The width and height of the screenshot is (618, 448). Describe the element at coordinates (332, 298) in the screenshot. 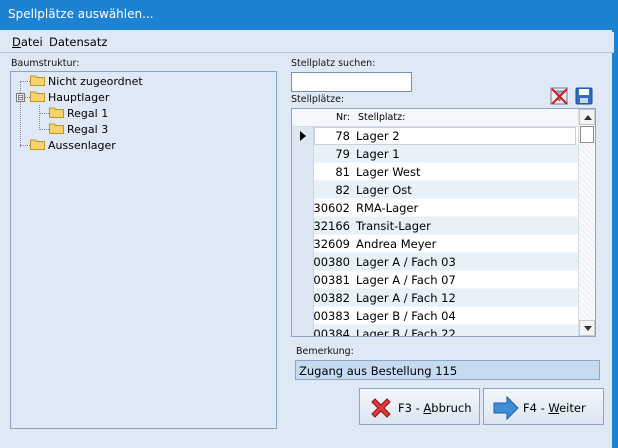

I see `cell-nr: 00382` at that location.